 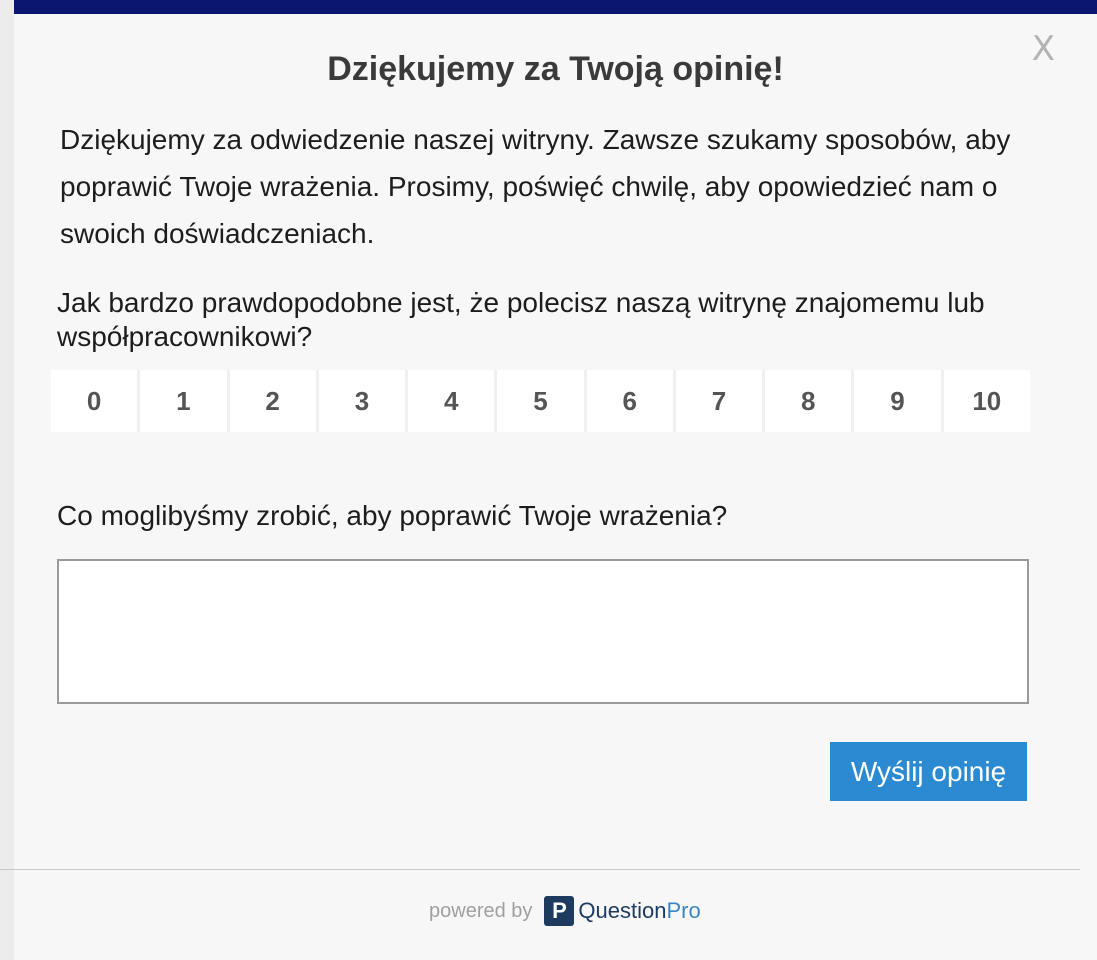 I want to click on nps-option-4: 4, so click(x=451, y=401).